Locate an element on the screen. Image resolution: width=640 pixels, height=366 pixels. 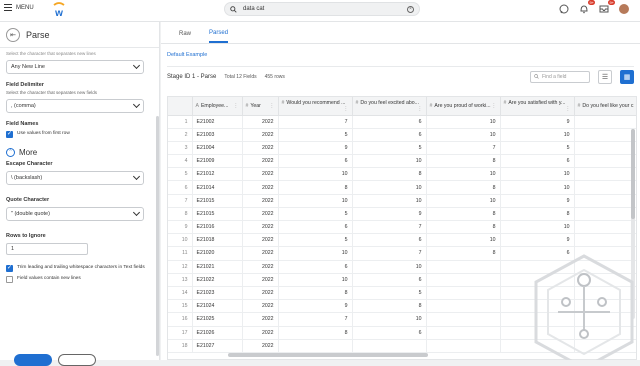
quote-character-select: " (double quote) is located at coordinates (75, 214).